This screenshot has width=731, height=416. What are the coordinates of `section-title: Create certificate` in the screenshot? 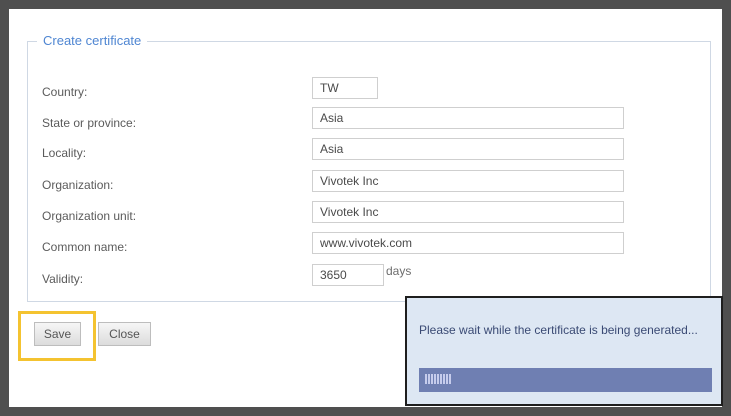 It's located at (92, 41).